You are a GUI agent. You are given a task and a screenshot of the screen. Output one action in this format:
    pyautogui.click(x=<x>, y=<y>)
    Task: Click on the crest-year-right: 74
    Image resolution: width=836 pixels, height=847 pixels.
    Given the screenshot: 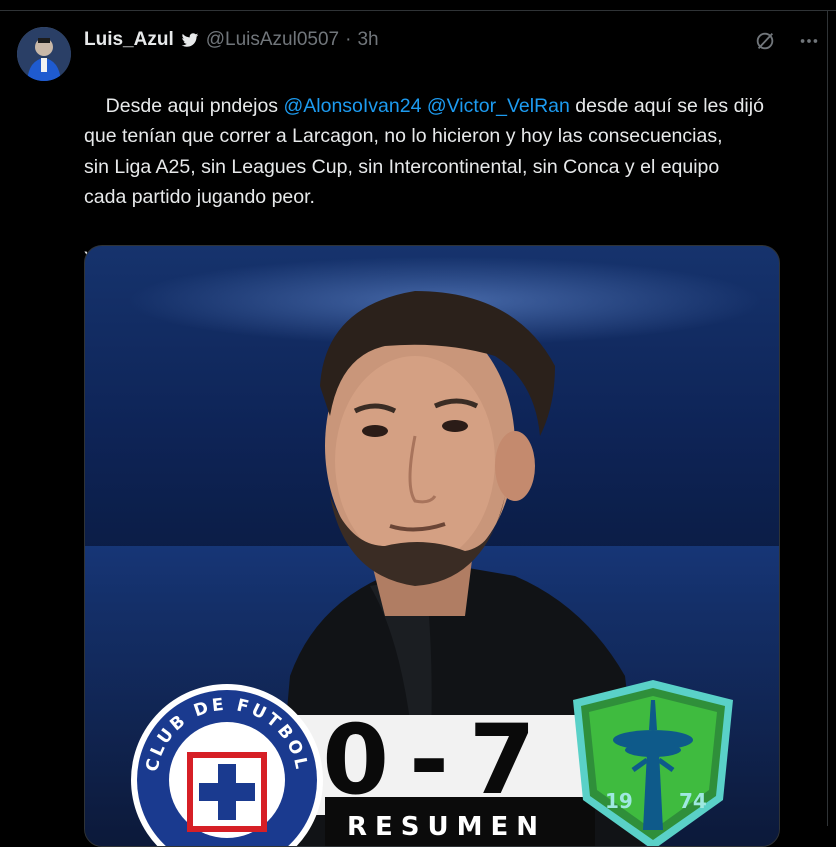 What is the action you would take?
    pyautogui.click(x=693, y=801)
    